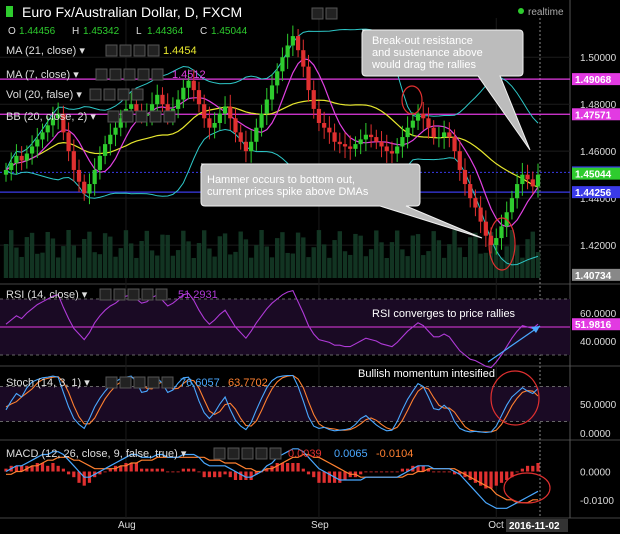  Describe the element at coordinates (139, 382) in the screenshot. I see `stoch-legend-button` at that location.